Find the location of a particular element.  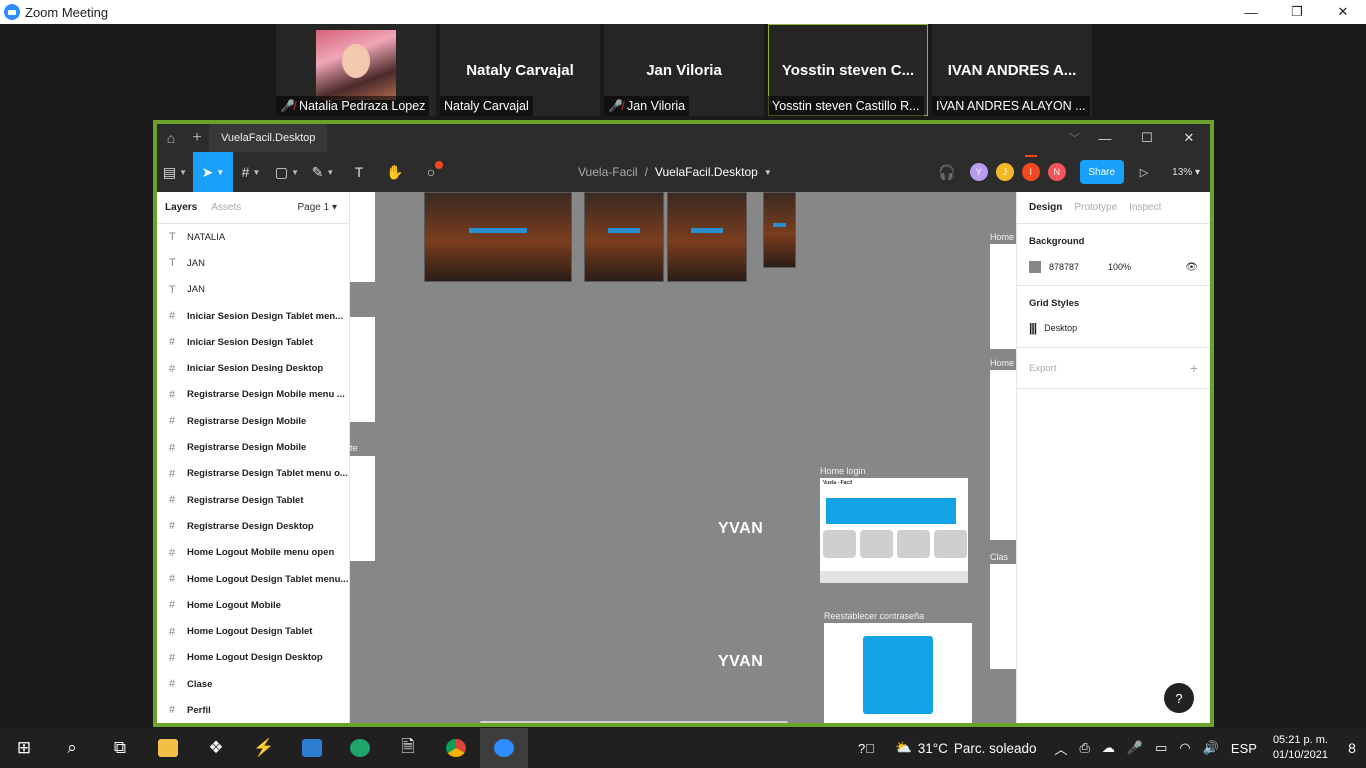

wifi-icon: ◠ is located at coordinates (1184, 748).